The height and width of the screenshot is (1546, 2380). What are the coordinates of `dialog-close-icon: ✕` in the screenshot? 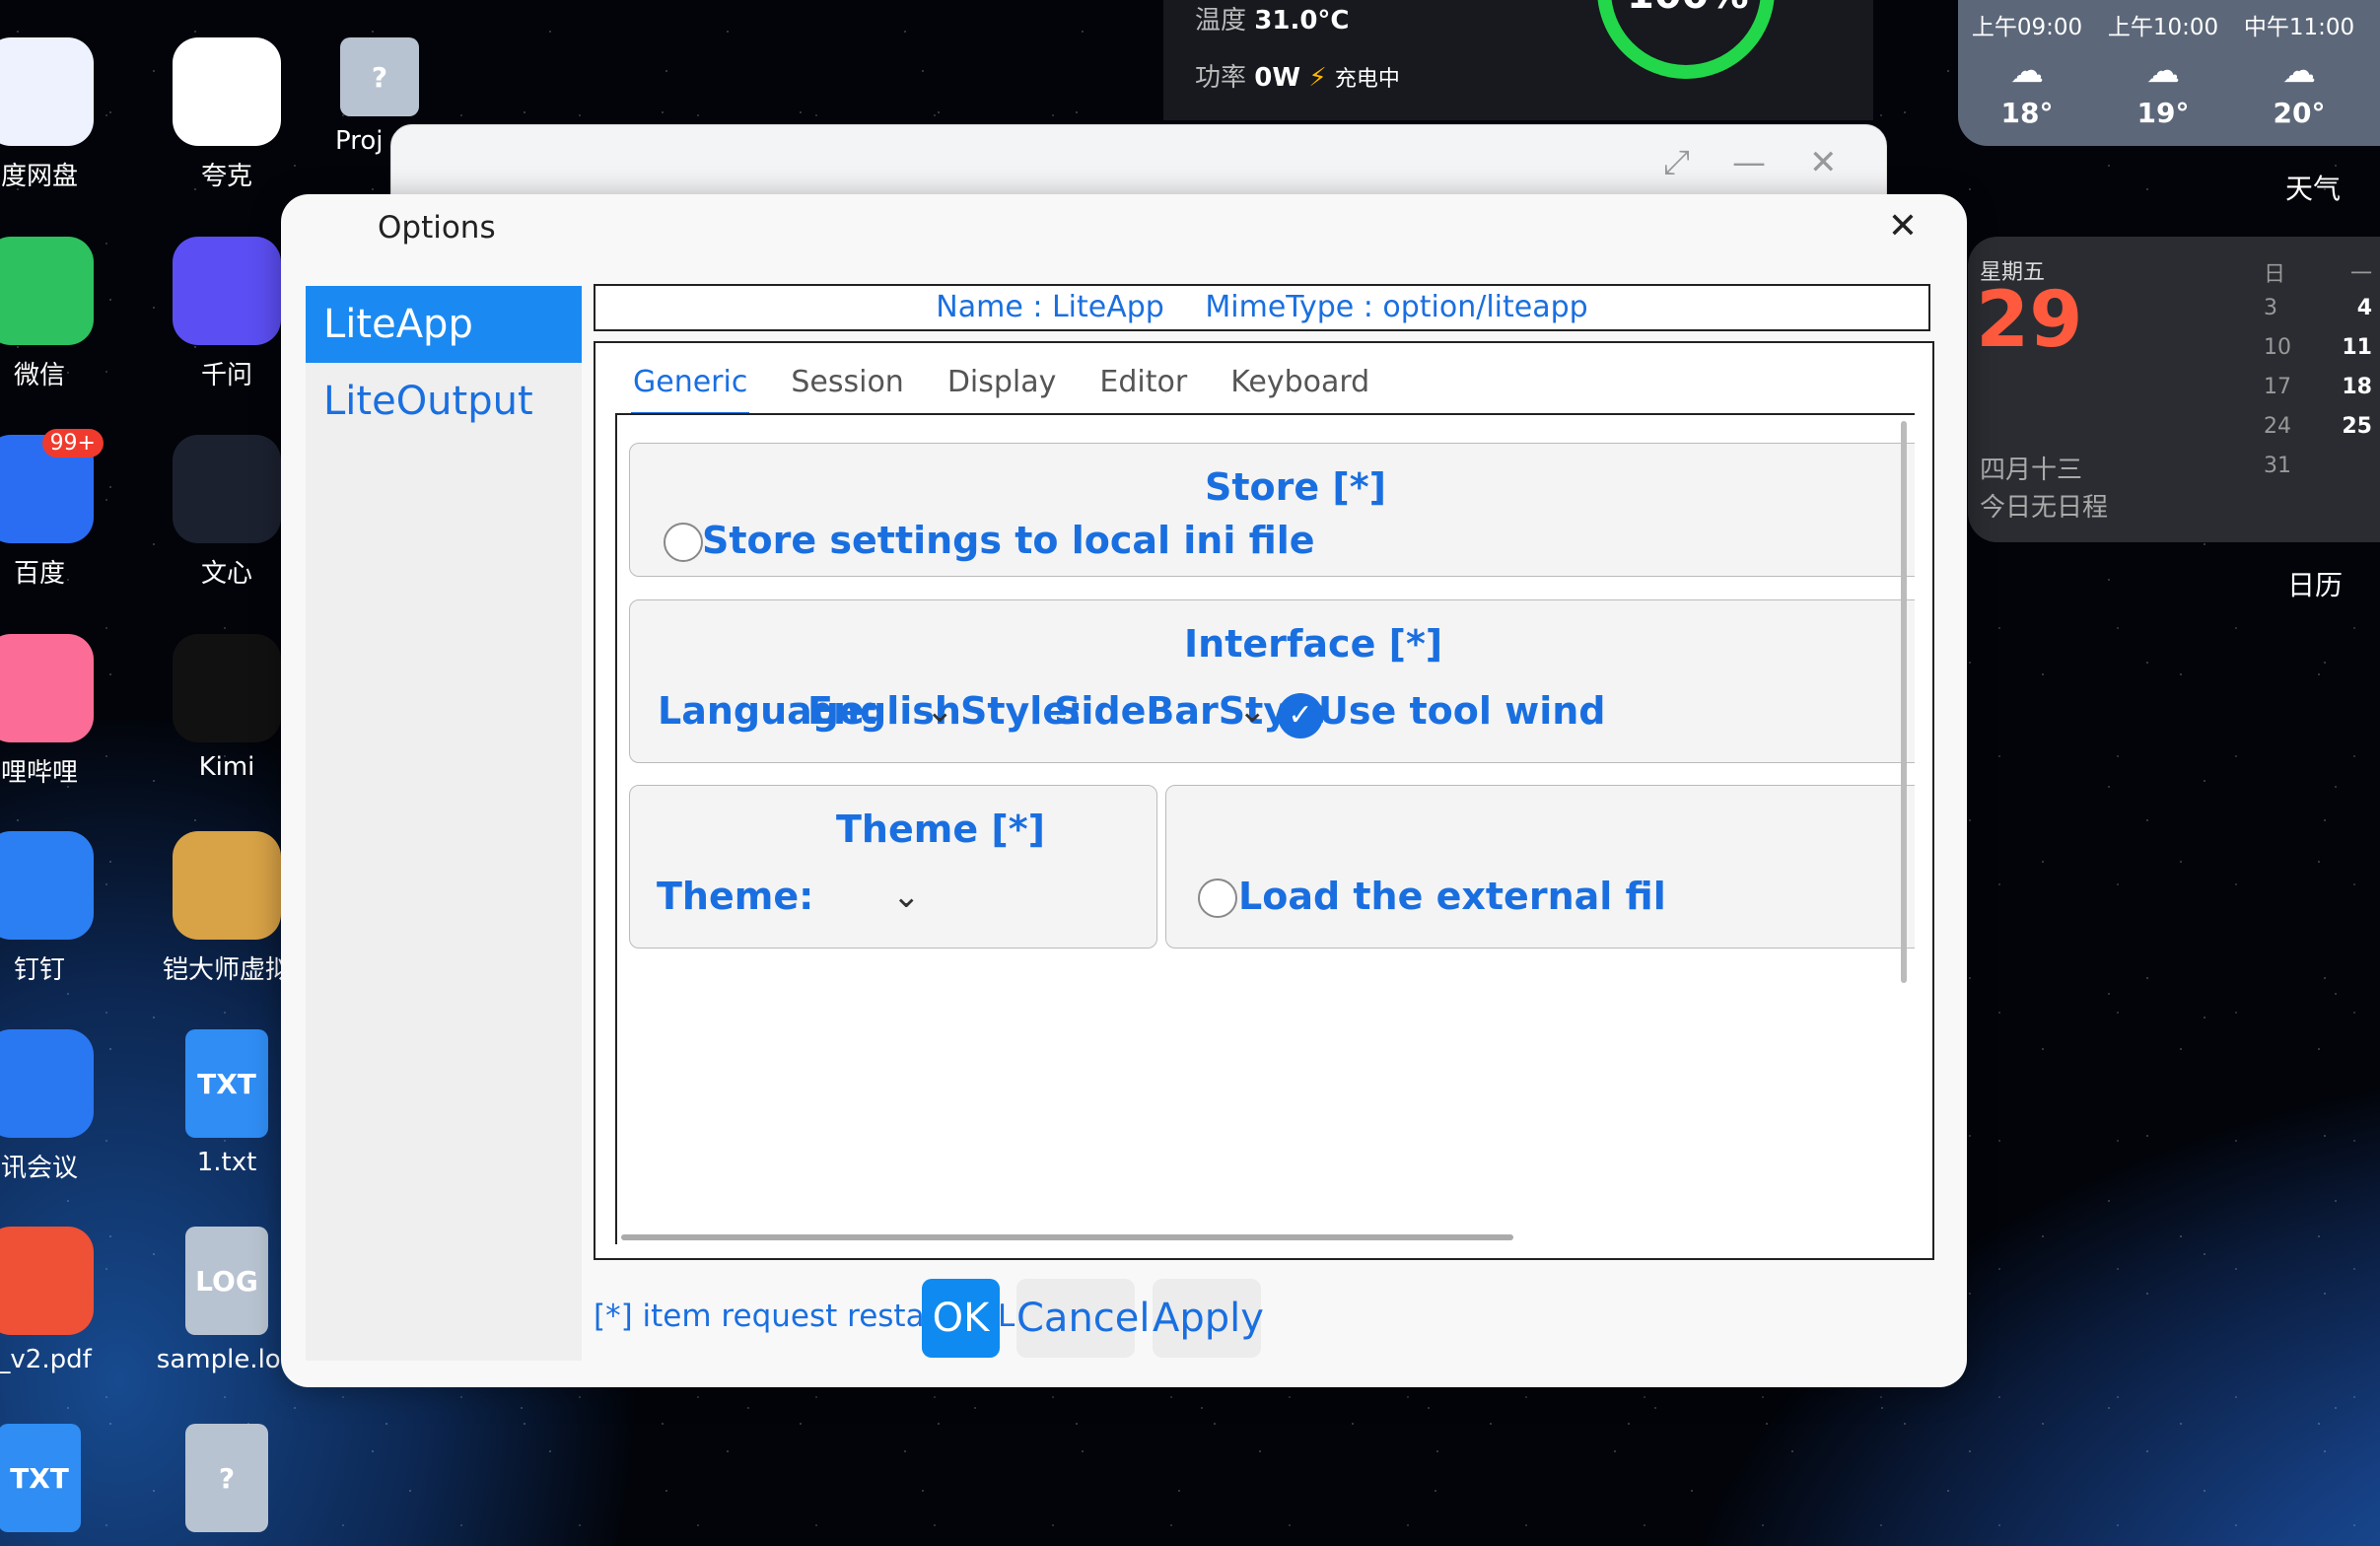 It's located at (1903, 226).